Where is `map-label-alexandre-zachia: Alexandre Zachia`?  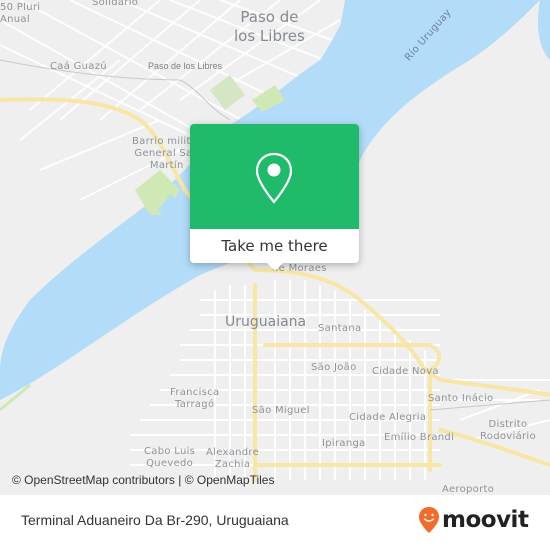
map-label-alexandre-zachia: Alexandre Zachia is located at coordinates (233, 458).